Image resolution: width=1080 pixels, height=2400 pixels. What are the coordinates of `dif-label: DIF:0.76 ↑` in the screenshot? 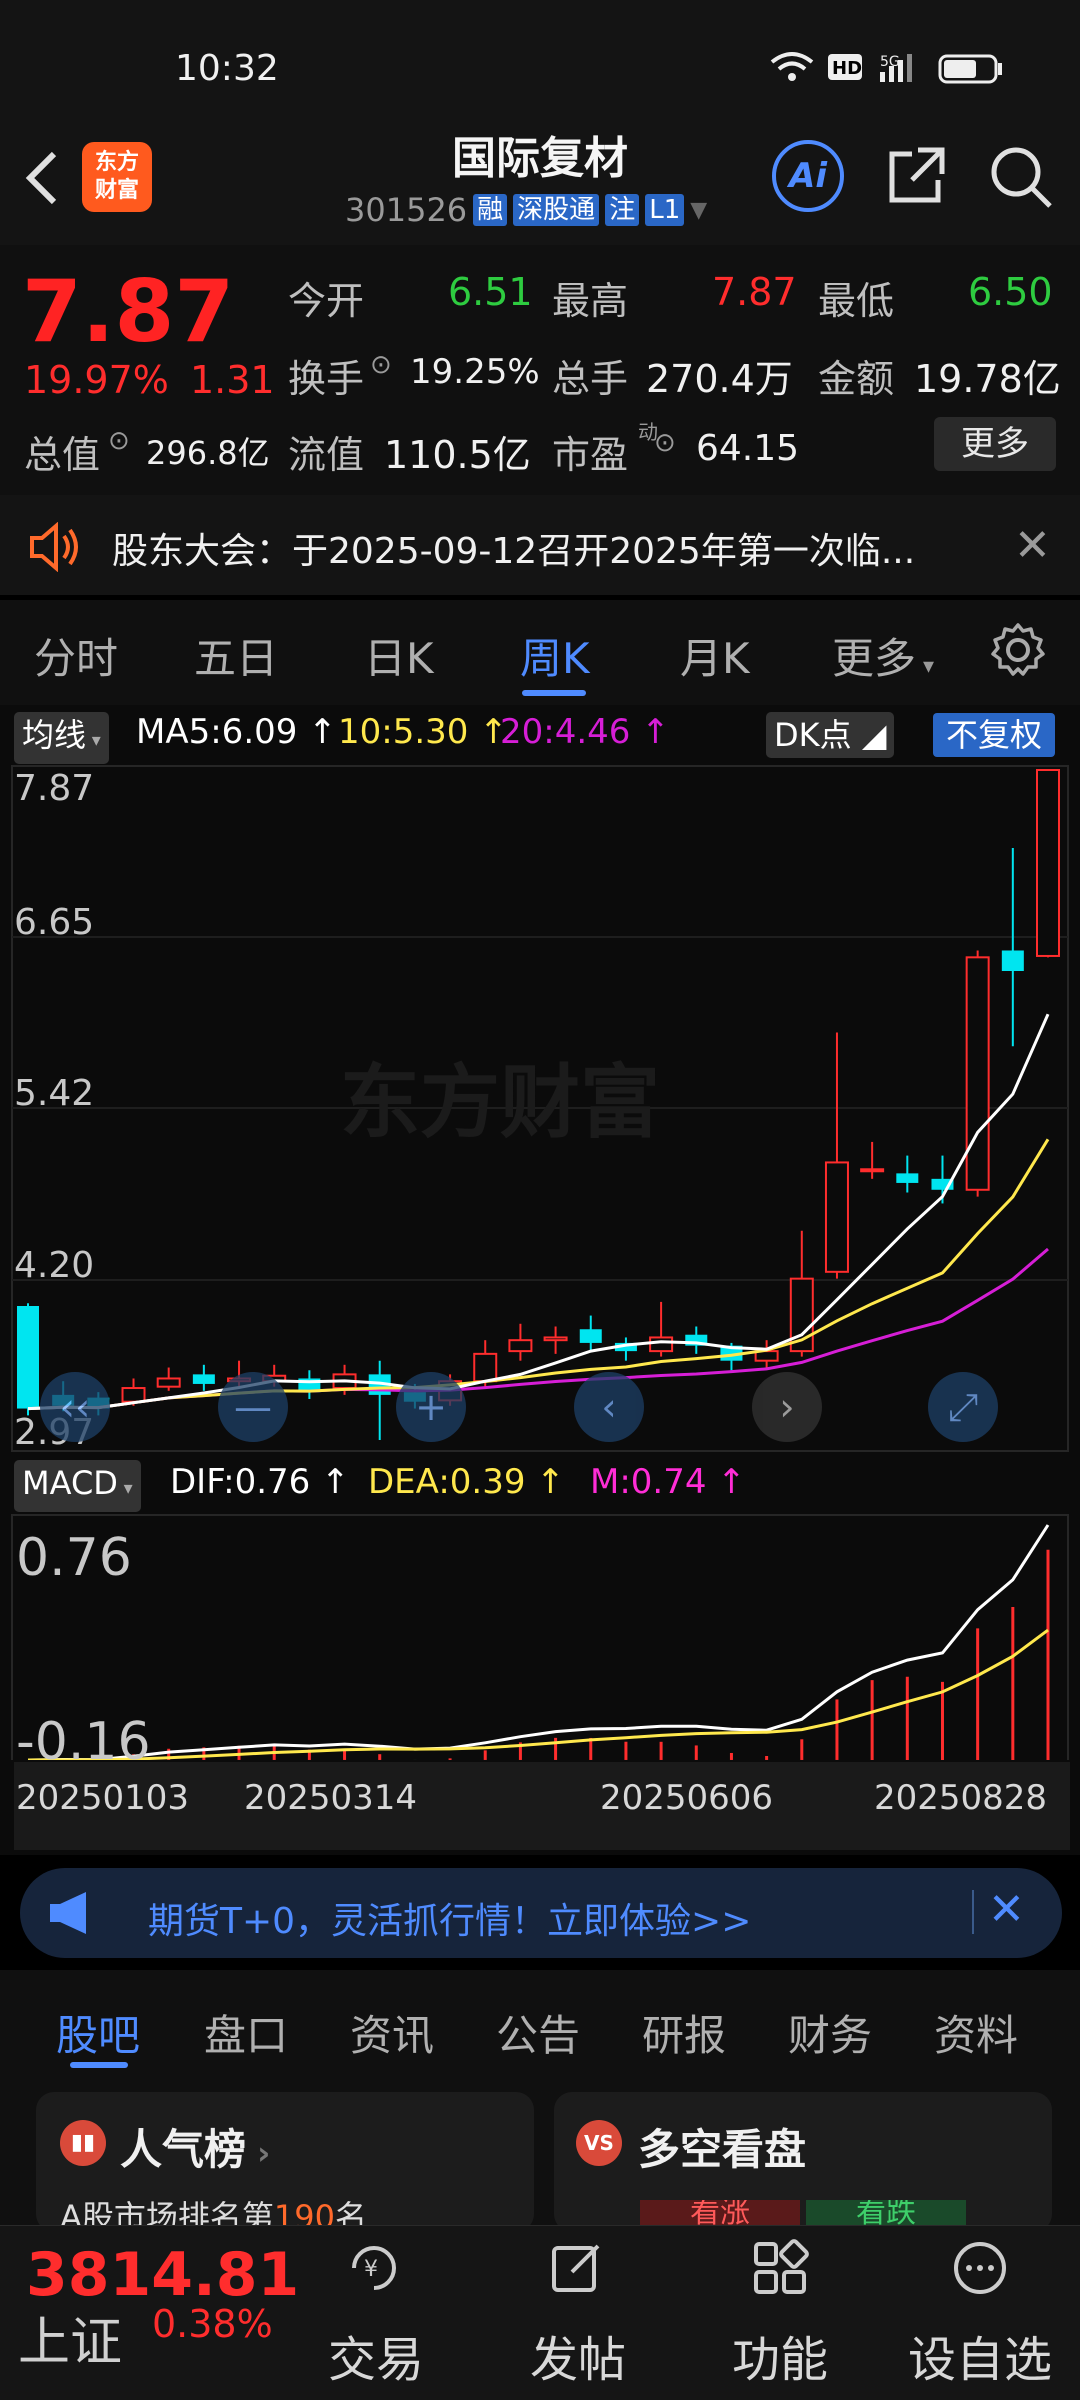 It's located at (260, 1482).